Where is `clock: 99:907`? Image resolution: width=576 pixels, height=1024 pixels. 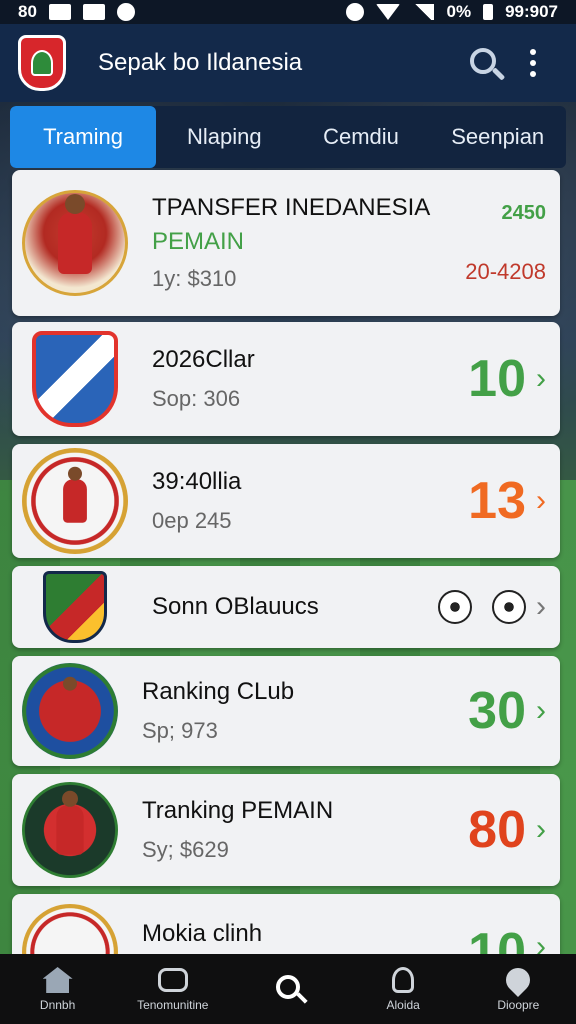
clock: 99:907 is located at coordinates (531, 11).